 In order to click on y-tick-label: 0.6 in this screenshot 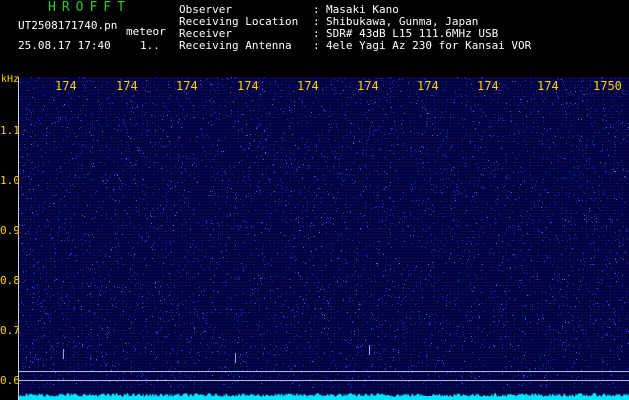, I will do `click(10, 380)`.